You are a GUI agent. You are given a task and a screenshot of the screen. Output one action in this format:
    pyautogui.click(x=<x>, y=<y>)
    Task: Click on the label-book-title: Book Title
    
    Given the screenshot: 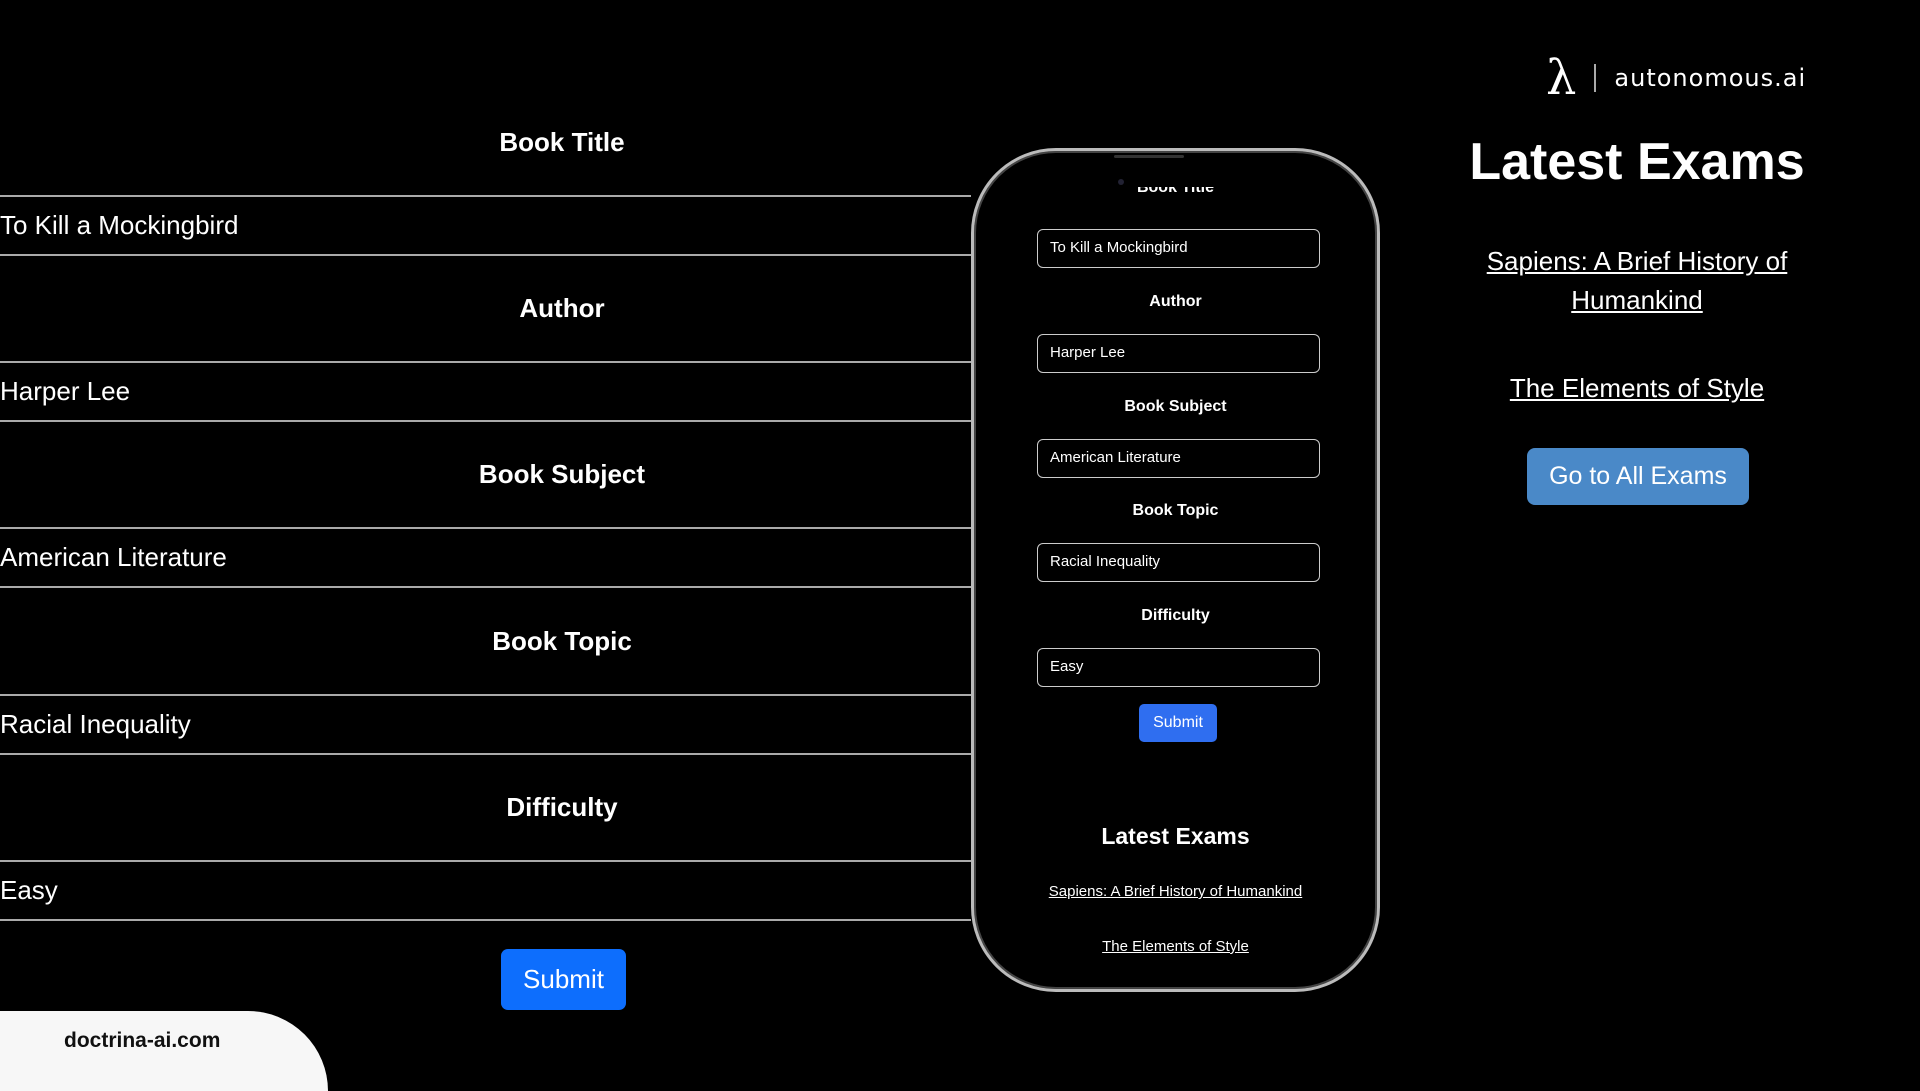 What is the action you would take?
    pyautogui.click(x=562, y=142)
    